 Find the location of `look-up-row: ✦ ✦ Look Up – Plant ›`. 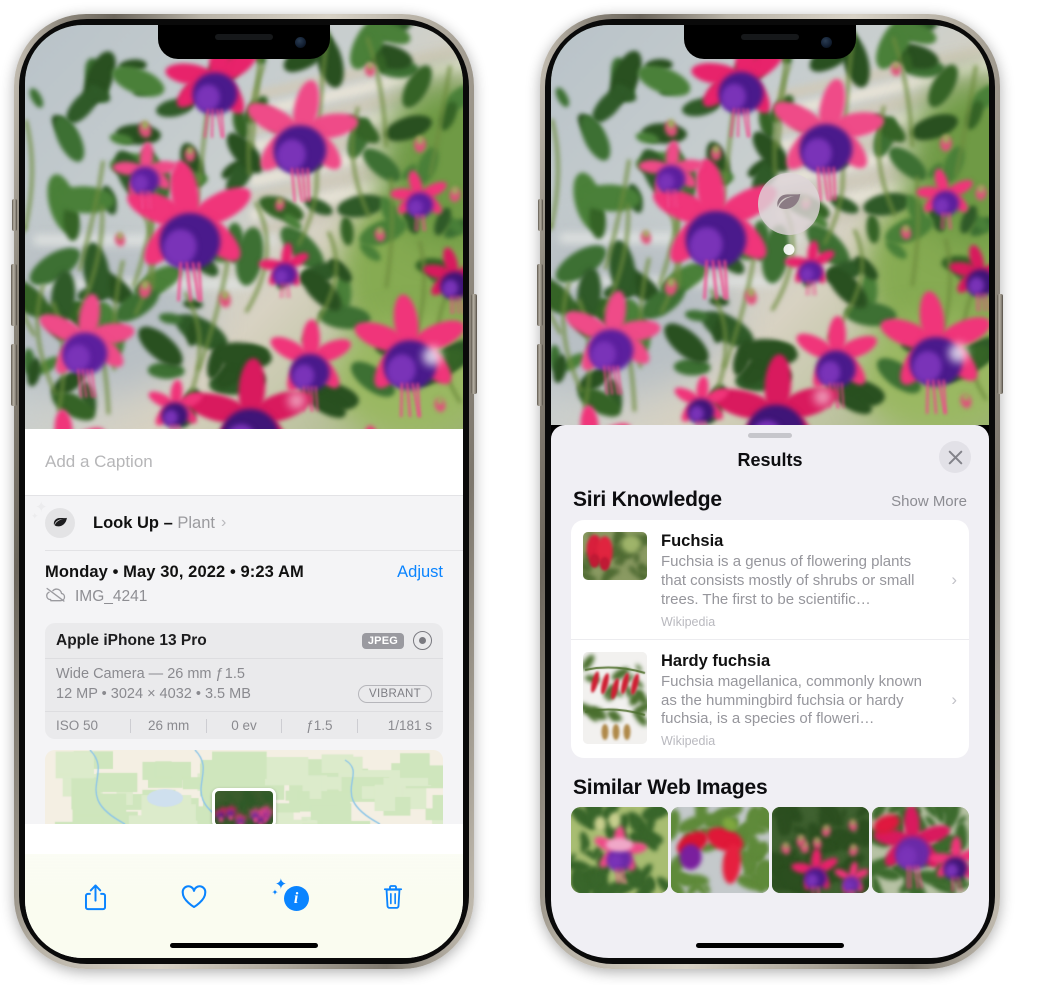

look-up-row: ✦ ✦ Look Up – Plant › is located at coordinates (244, 523).